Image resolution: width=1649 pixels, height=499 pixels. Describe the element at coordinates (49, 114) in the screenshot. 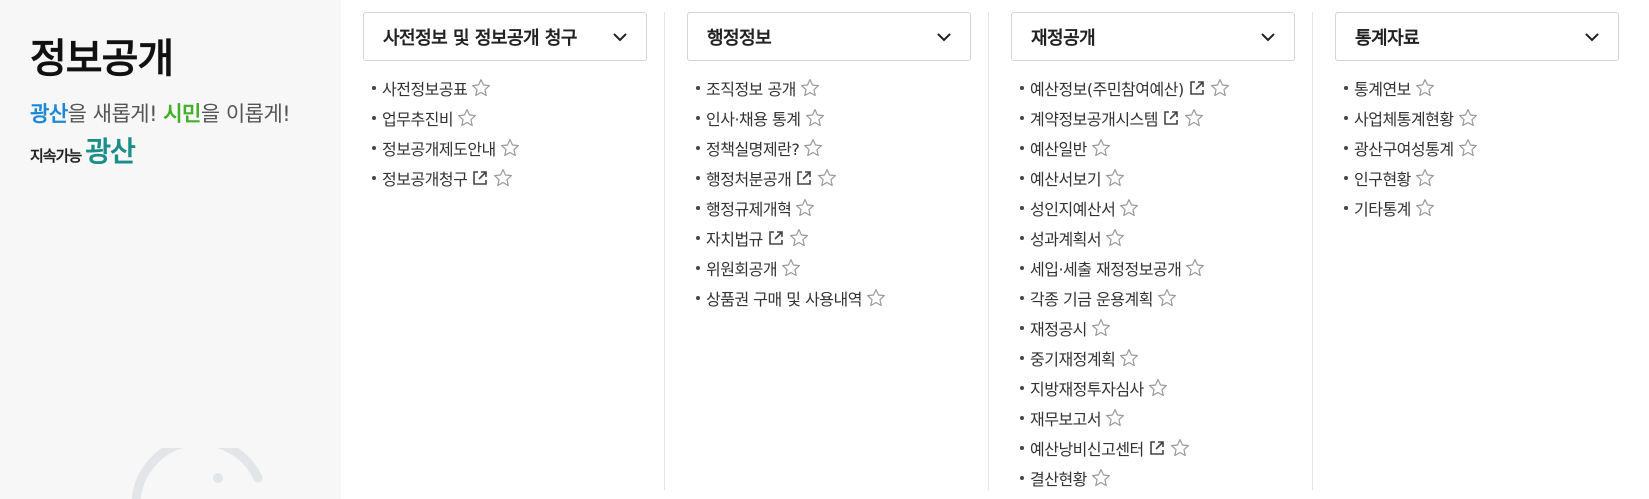

I see `slogan-gwangsan: 광산` at that location.